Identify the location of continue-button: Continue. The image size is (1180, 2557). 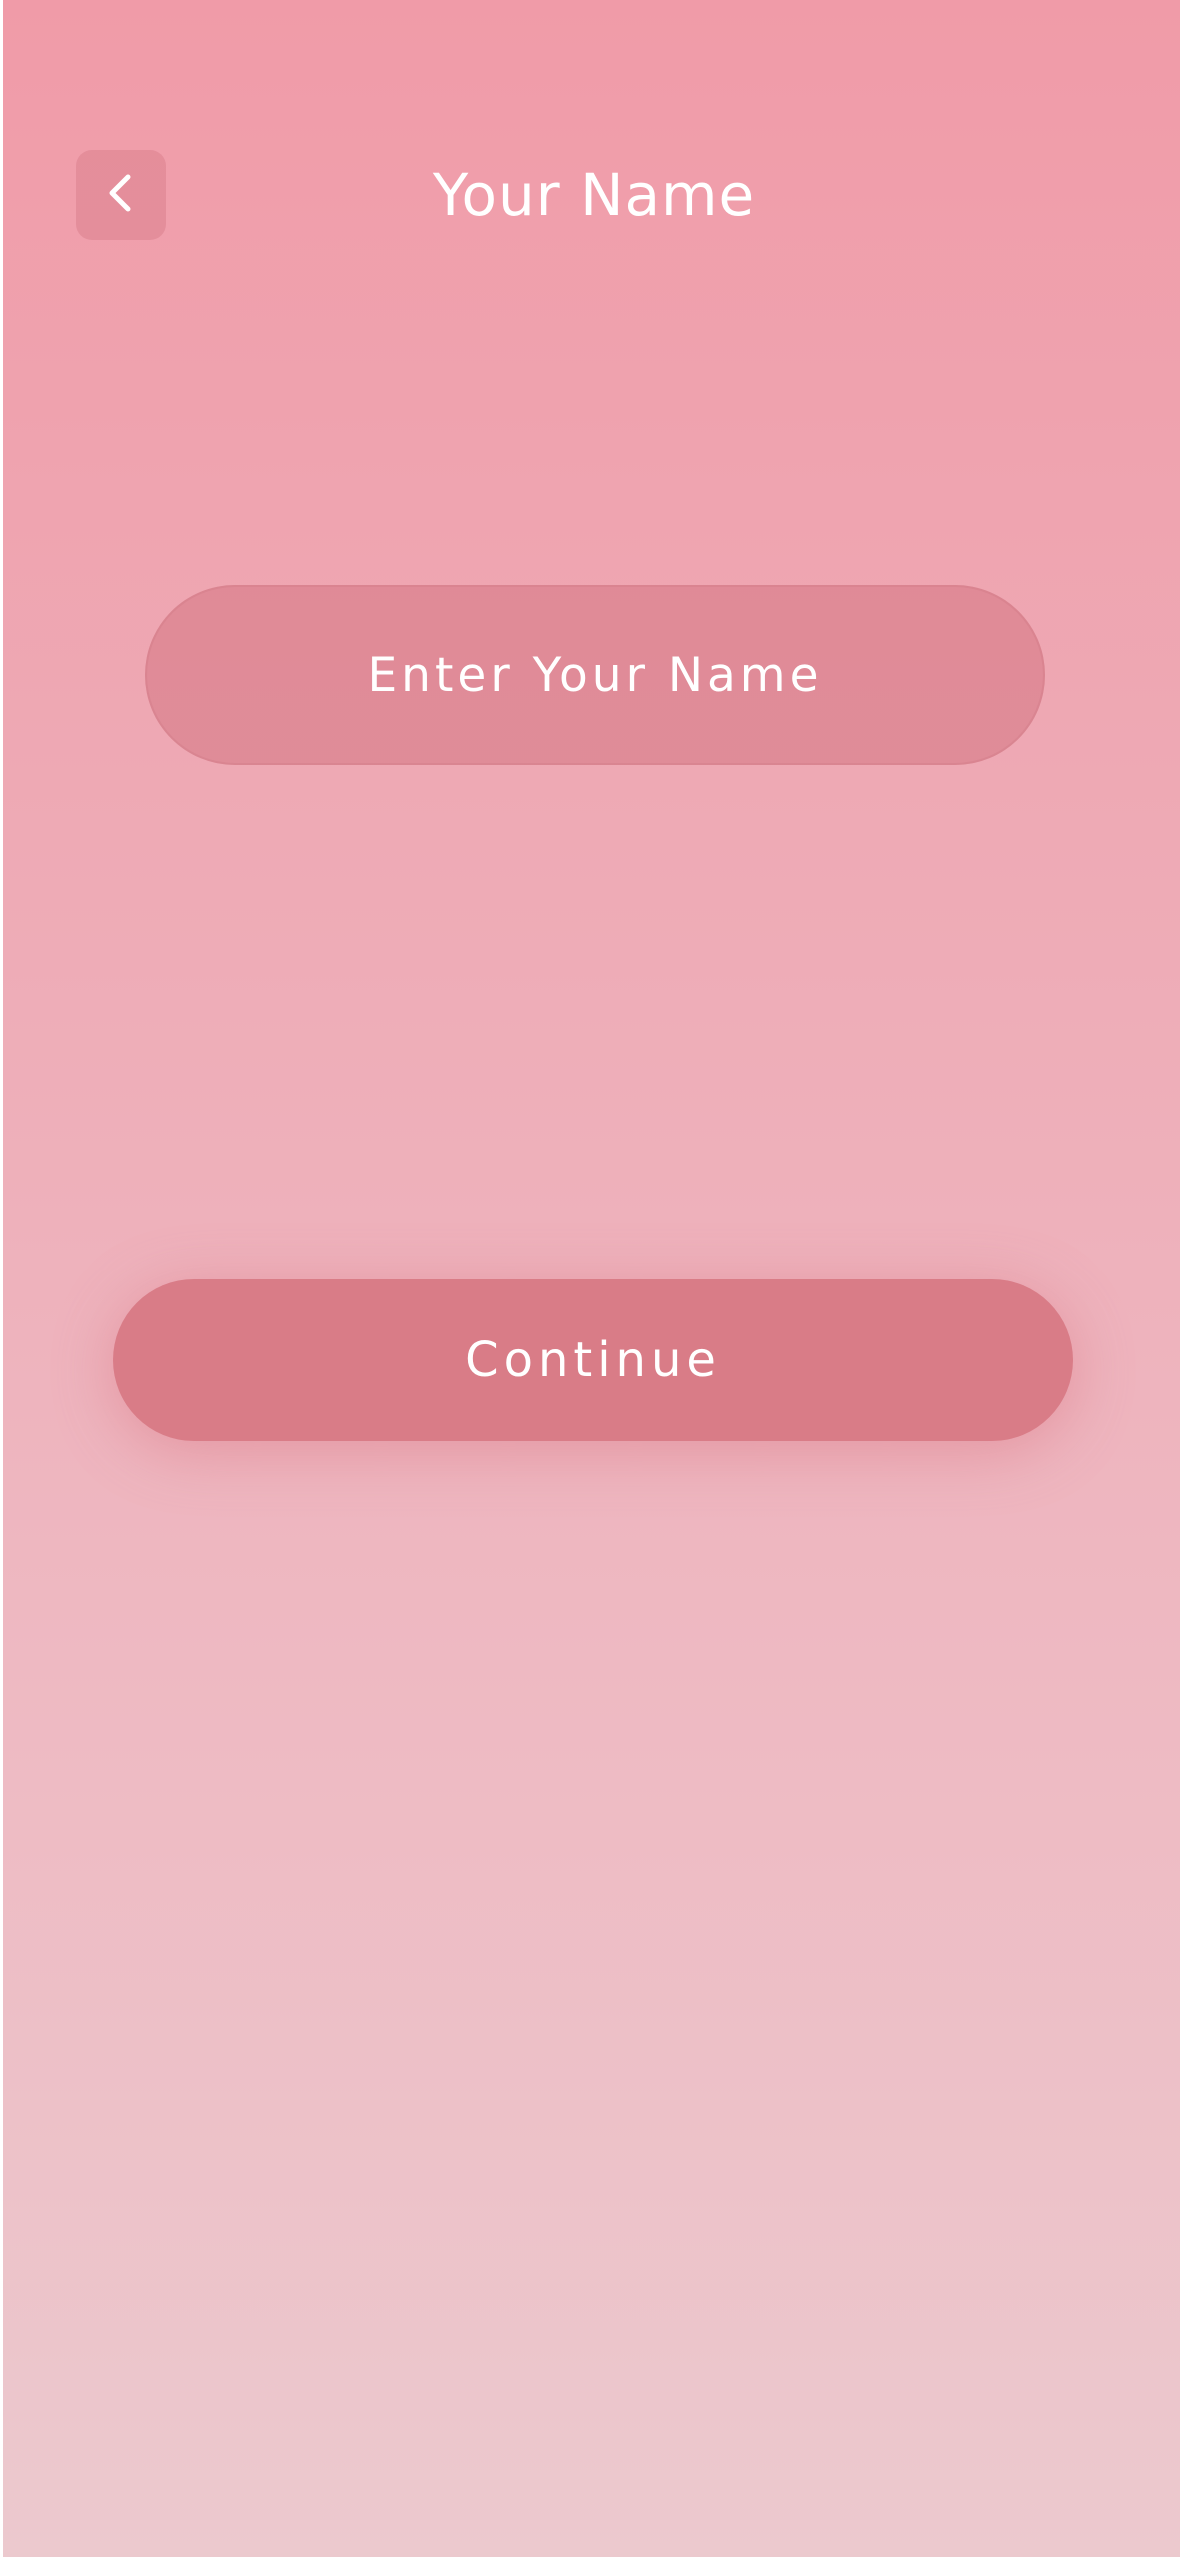
(593, 1360).